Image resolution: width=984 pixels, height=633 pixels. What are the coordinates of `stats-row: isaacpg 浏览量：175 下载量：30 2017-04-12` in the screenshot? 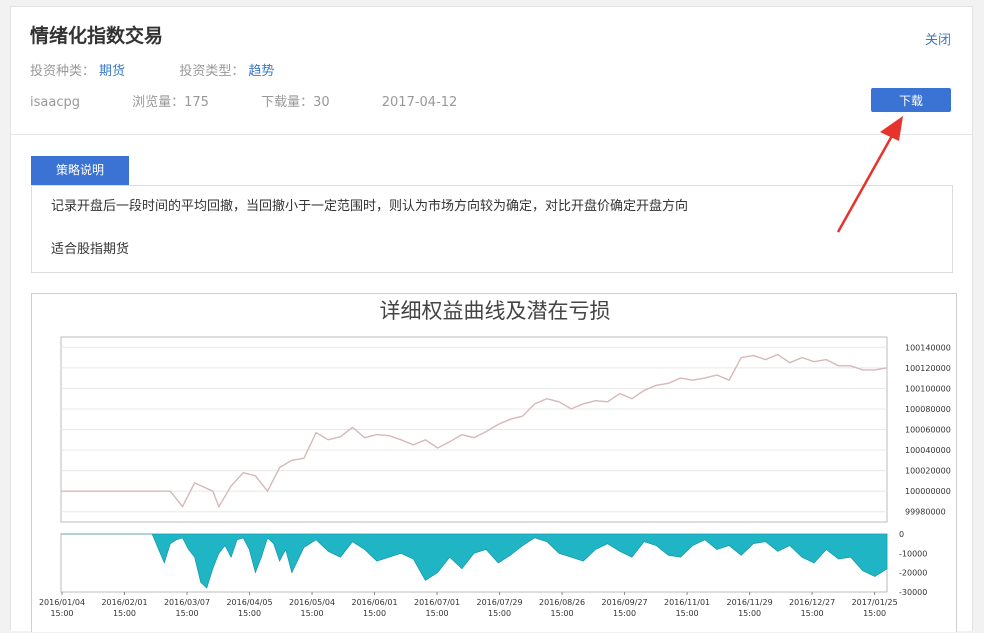 It's located at (267, 100).